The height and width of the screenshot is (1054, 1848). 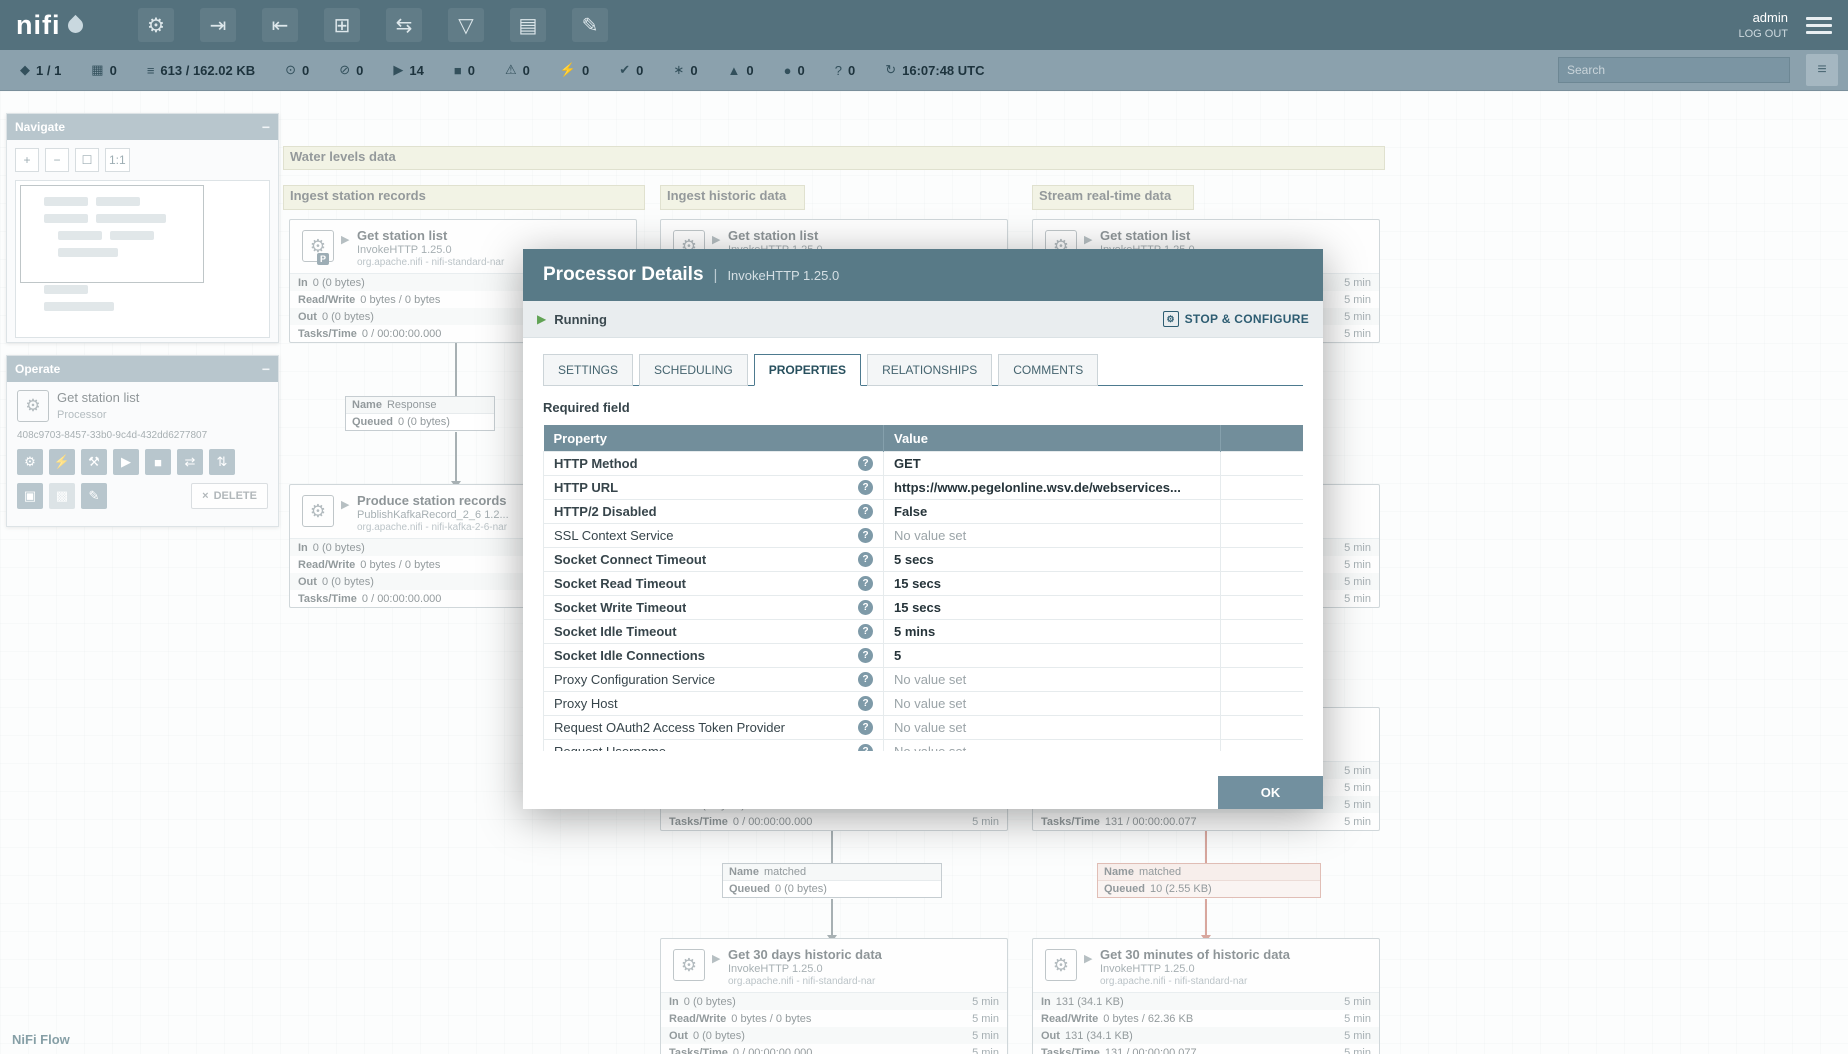 I want to click on property-row: Proxy Host? No value set, so click(x=923, y=703).